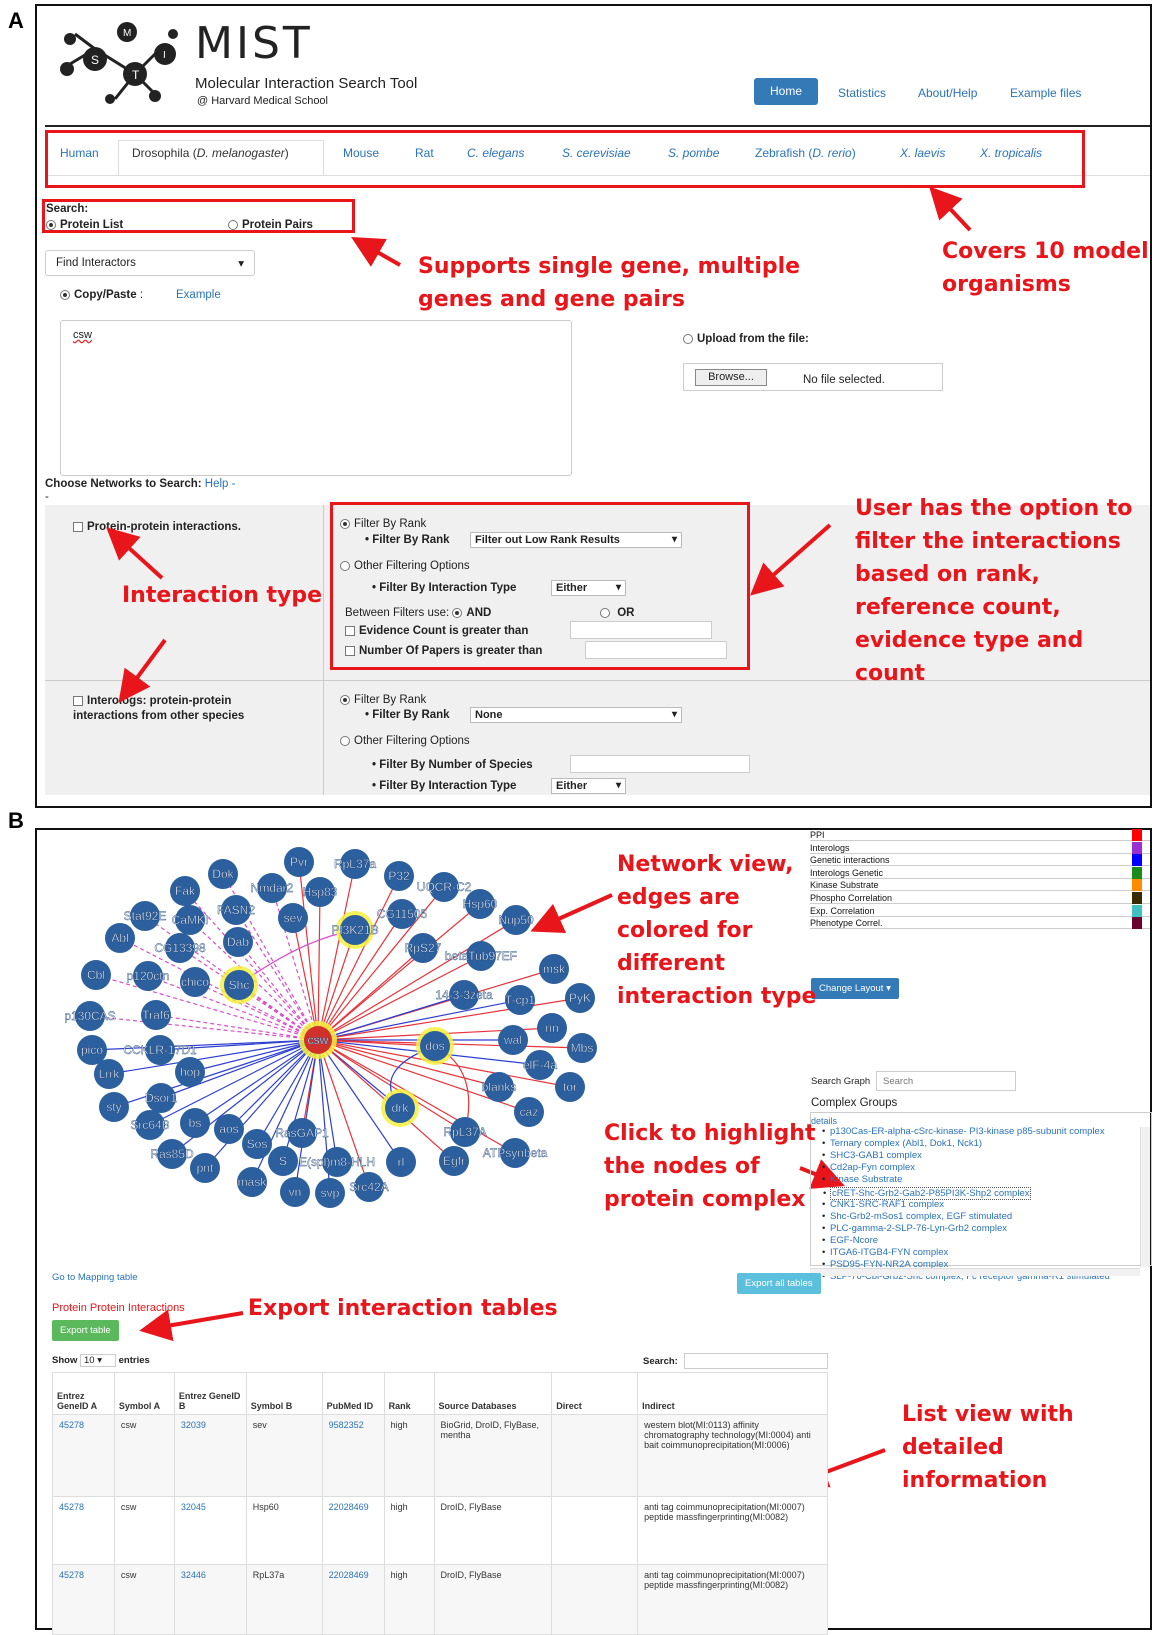 The height and width of the screenshot is (1635, 1152). I want to click on nav-examples-link: Example files, so click(1045, 93).